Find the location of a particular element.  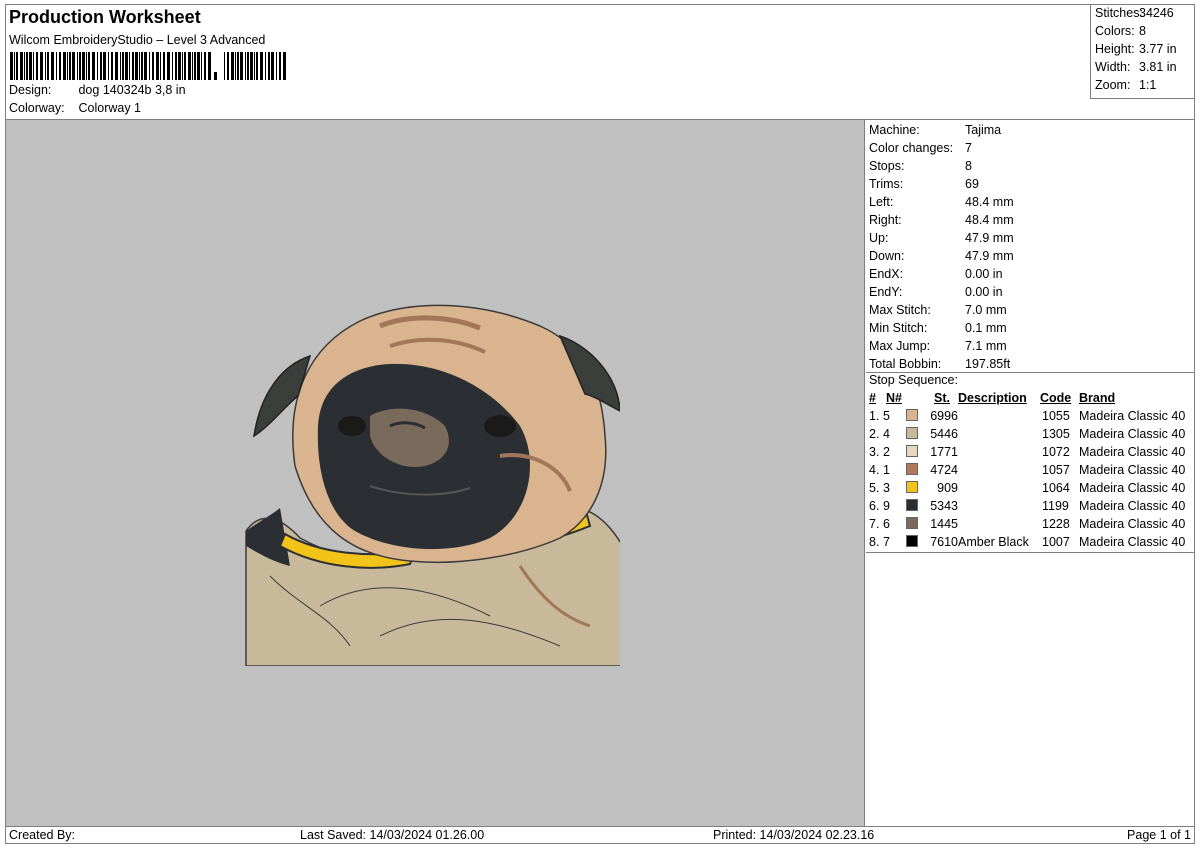

machine-row: EndY: 0.00 in is located at coordinates (936, 292).